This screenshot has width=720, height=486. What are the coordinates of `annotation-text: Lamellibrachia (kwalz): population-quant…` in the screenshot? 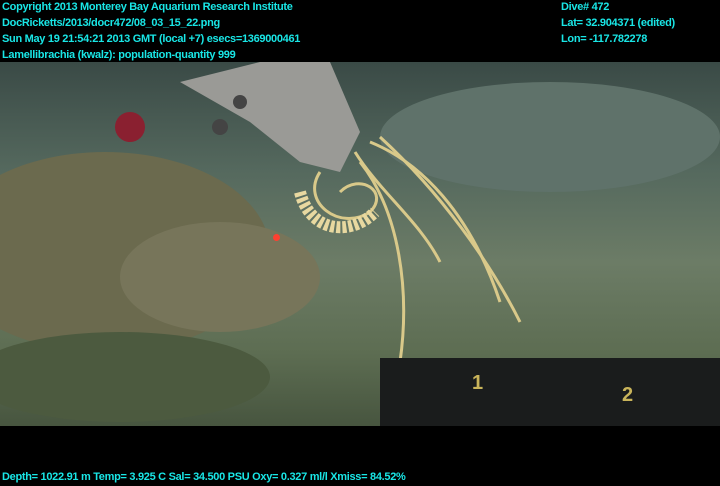 It's located at (119, 55).